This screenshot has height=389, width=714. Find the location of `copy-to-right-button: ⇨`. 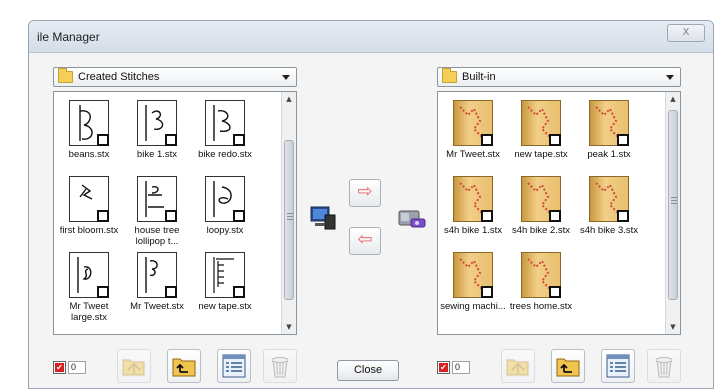

copy-to-right-button: ⇨ is located at coordinates (365, 193).